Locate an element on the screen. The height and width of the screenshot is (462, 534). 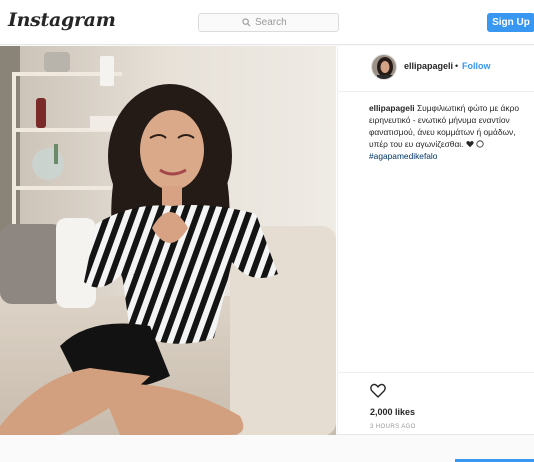
search-box is located at coordinates (268, 22).